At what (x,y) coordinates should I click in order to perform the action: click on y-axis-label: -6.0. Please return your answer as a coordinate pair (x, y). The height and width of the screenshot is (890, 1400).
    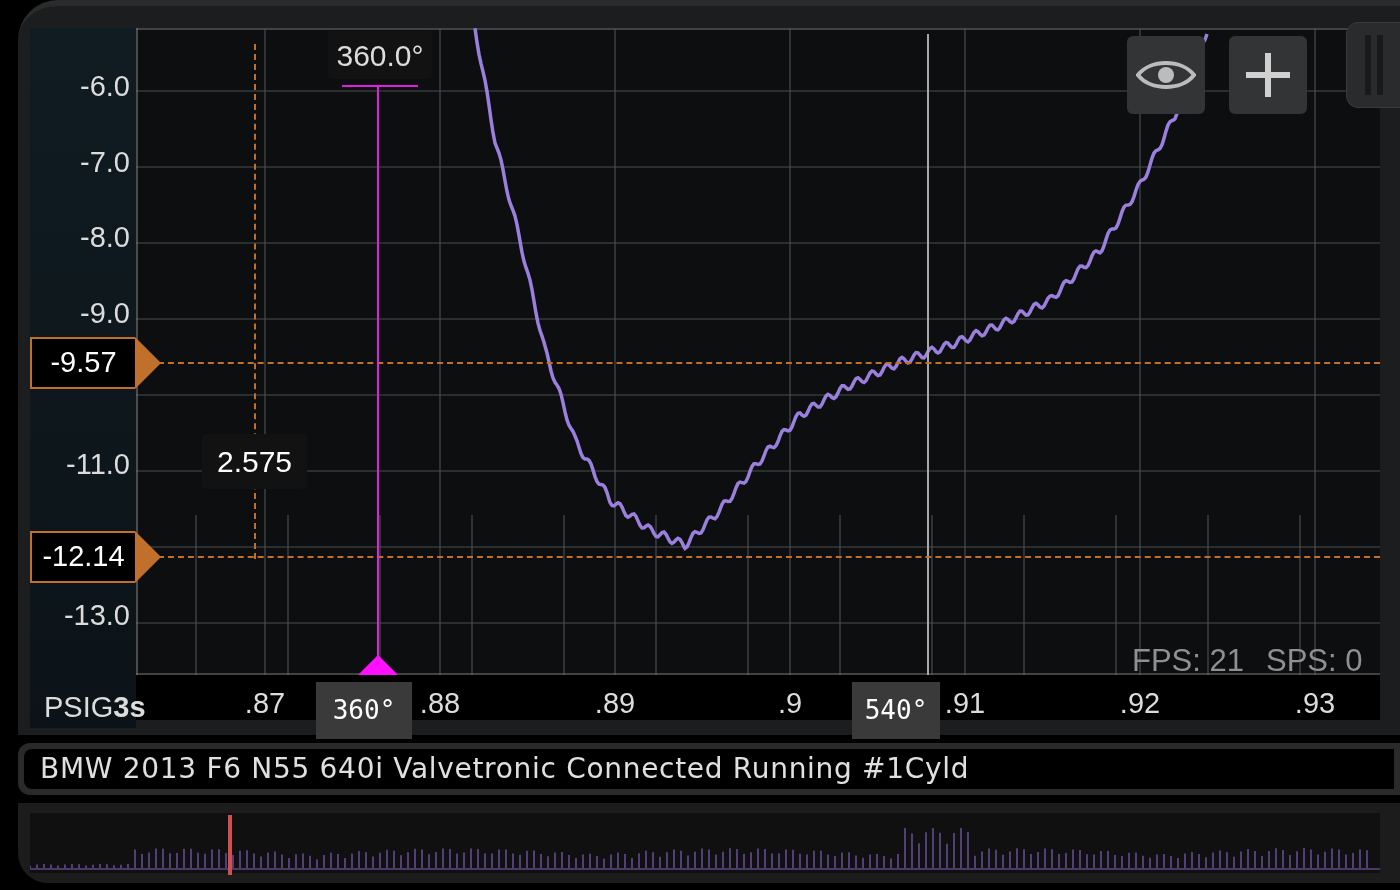
    Looking at the image, I should click on (104, 86).